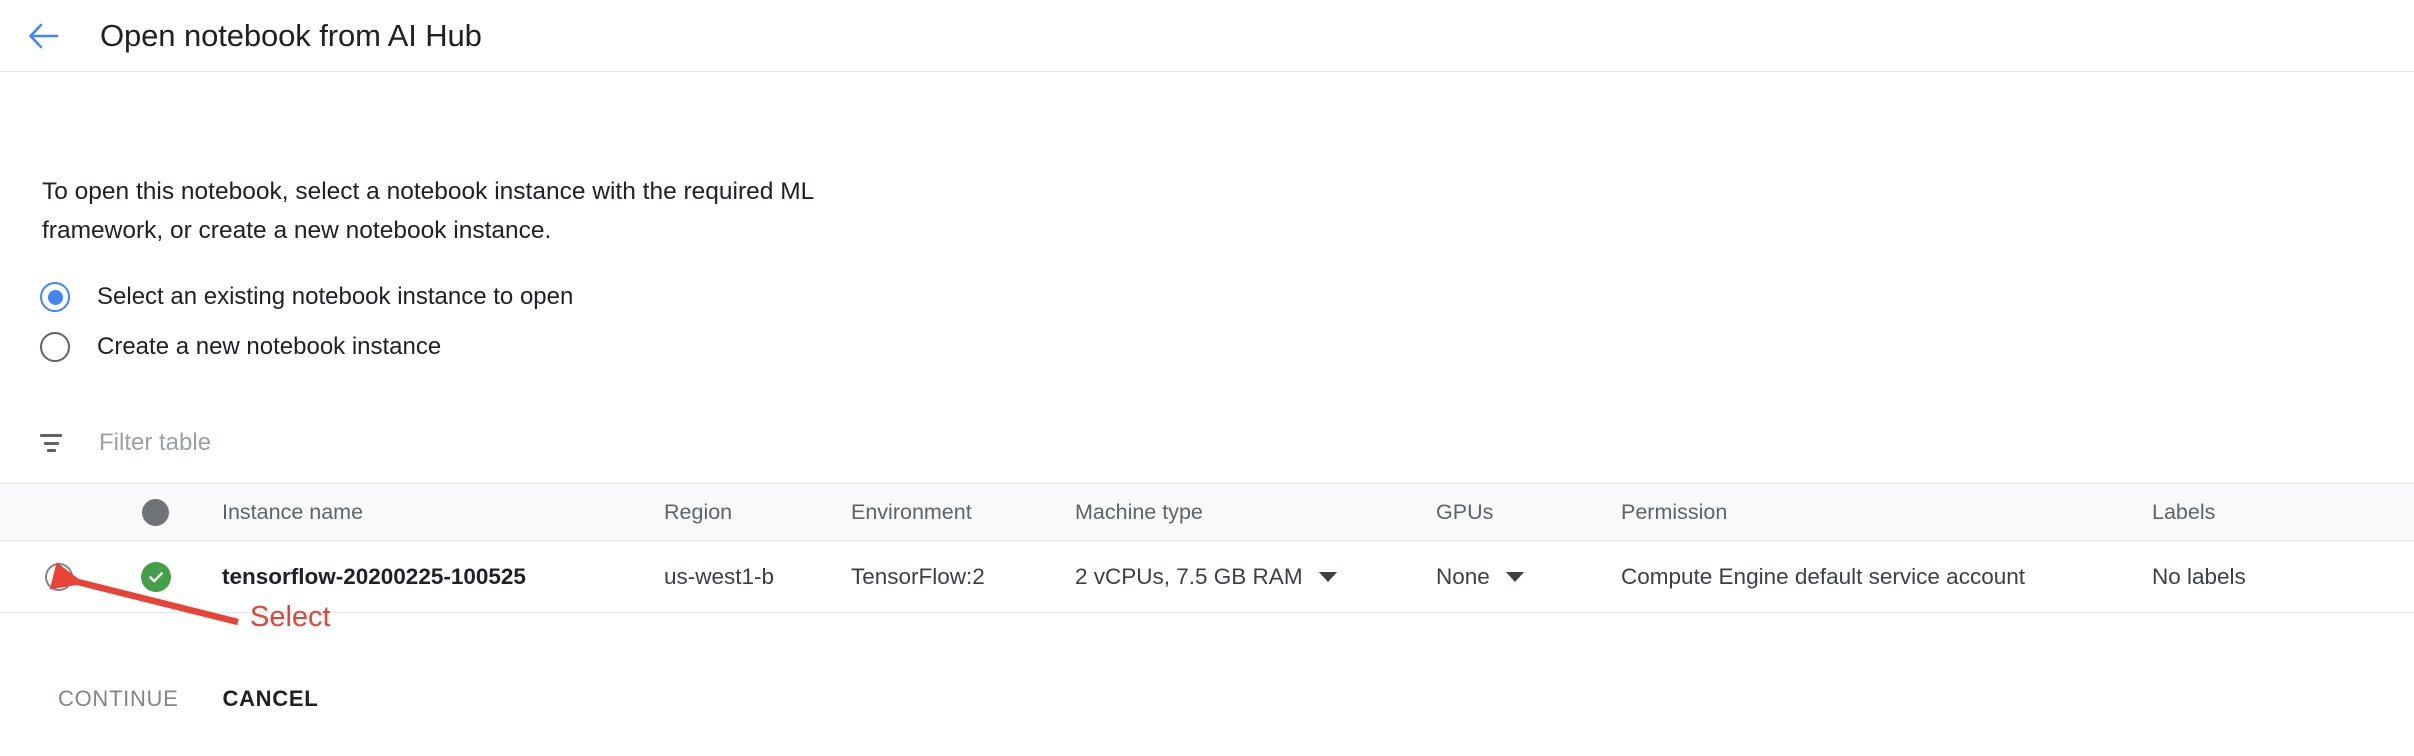 The image size is (2414, 756). Describe the element at coordinates (399, 443) in the screenshot. I see `filter-table-input` at that location.